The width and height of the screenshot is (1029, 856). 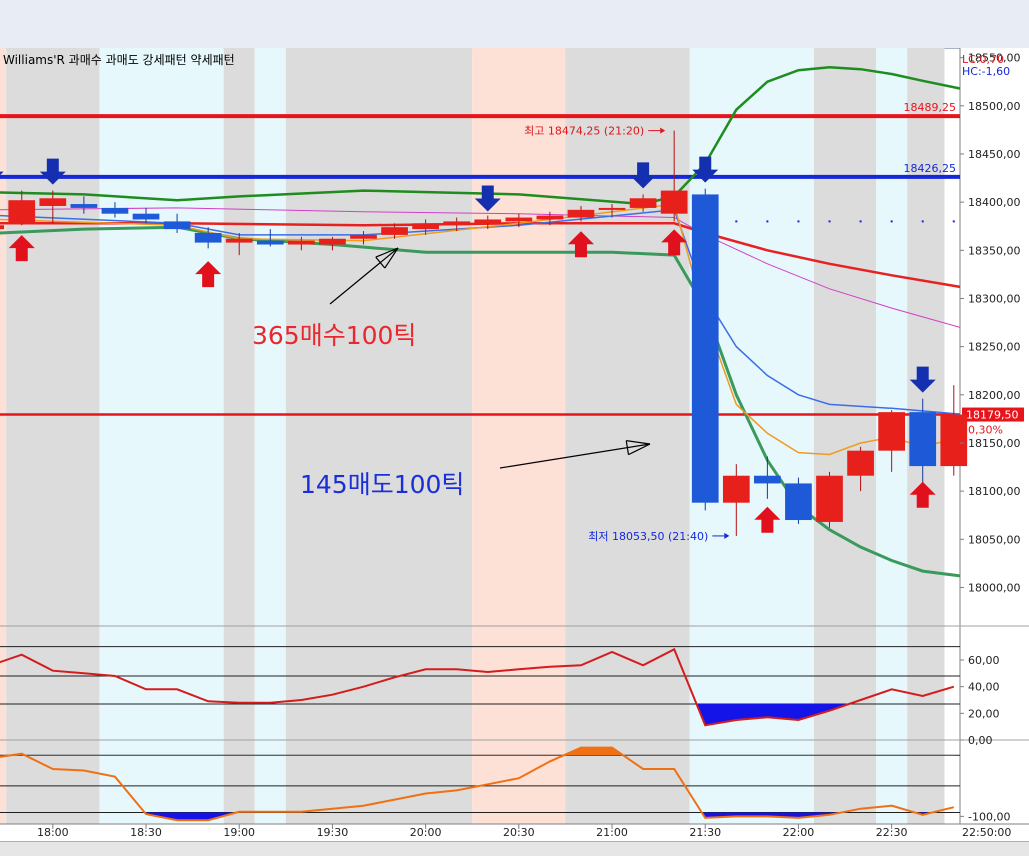 What do you see at coordinates (514, 24) in the screenshot?
I see `window-toolbar` at bounding box center [514, 24].